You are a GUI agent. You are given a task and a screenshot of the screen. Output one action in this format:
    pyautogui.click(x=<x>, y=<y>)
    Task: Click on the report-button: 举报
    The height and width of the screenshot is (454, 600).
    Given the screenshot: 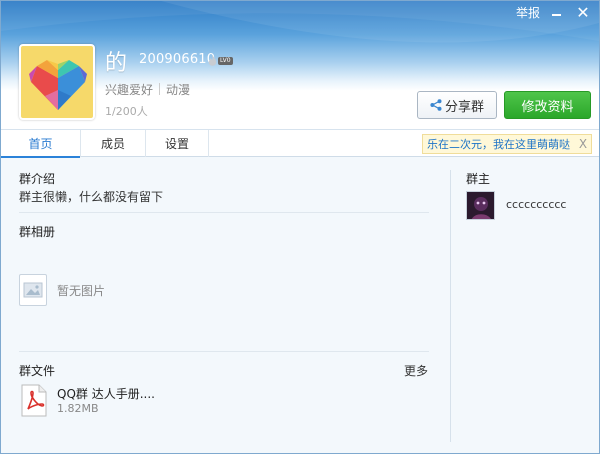 What is the action you would take?
    pyautogui.click(x=528, y=12)
    